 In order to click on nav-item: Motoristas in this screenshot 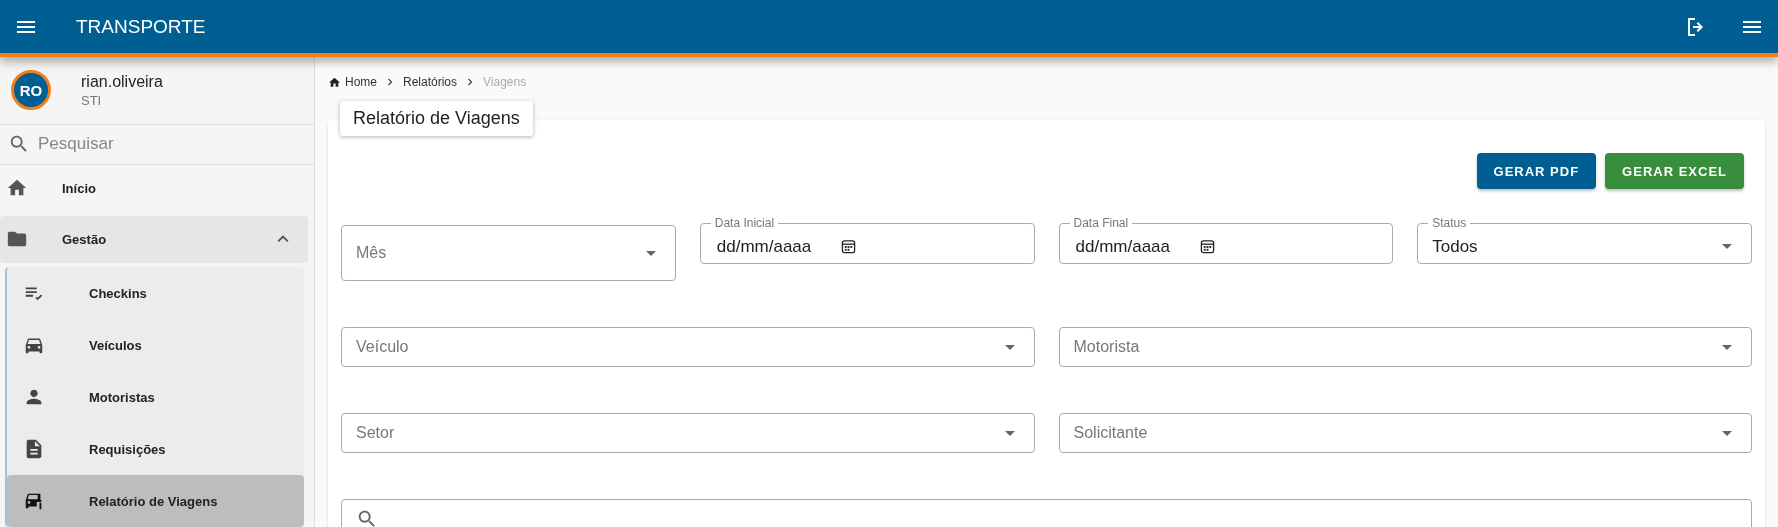, I will do `click(155, 397)`.